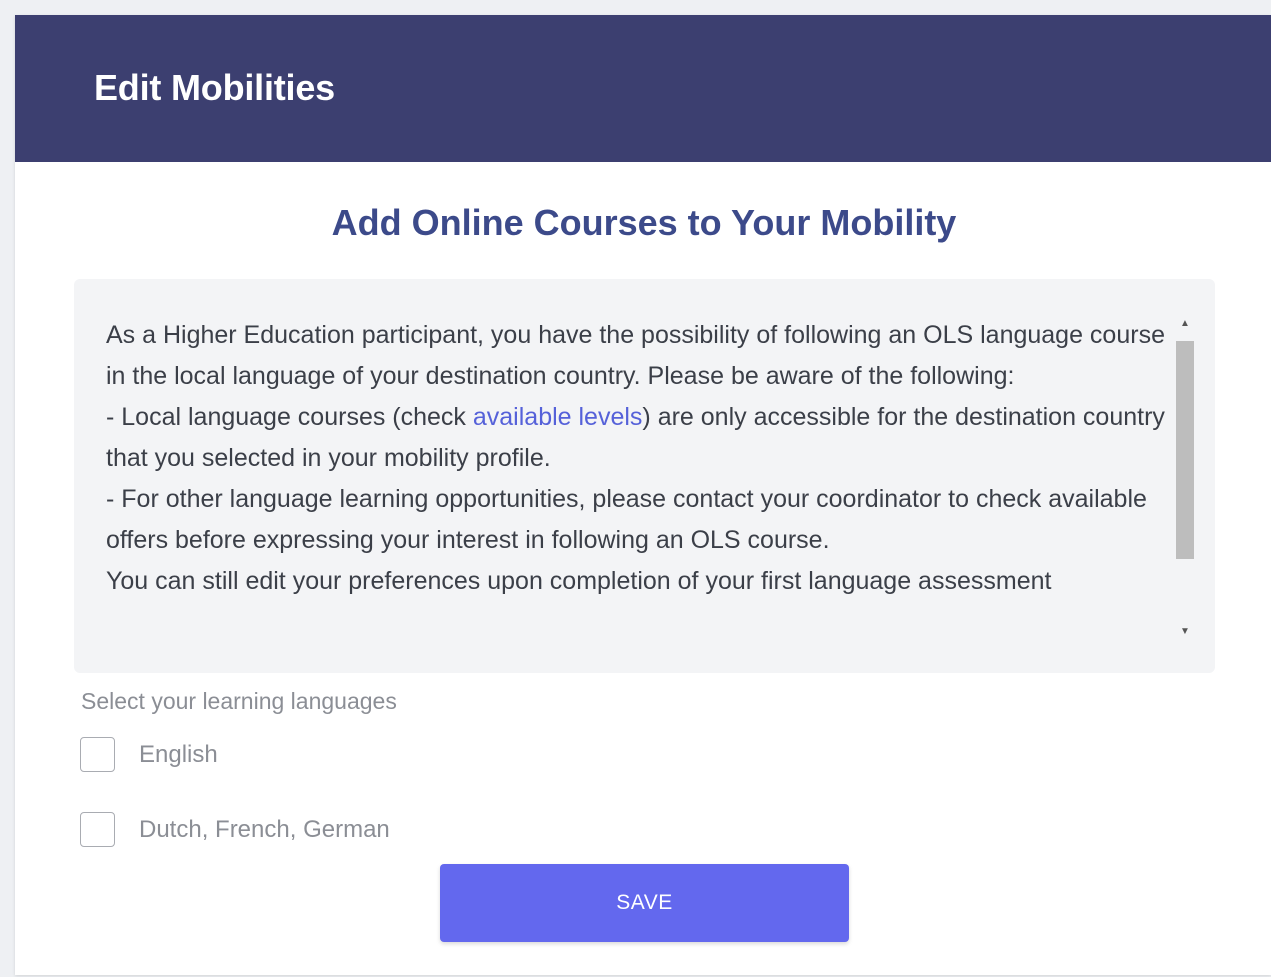 The image size is (1271, 977). I want to click on available-levels-link: available levels, so click(558, 417).